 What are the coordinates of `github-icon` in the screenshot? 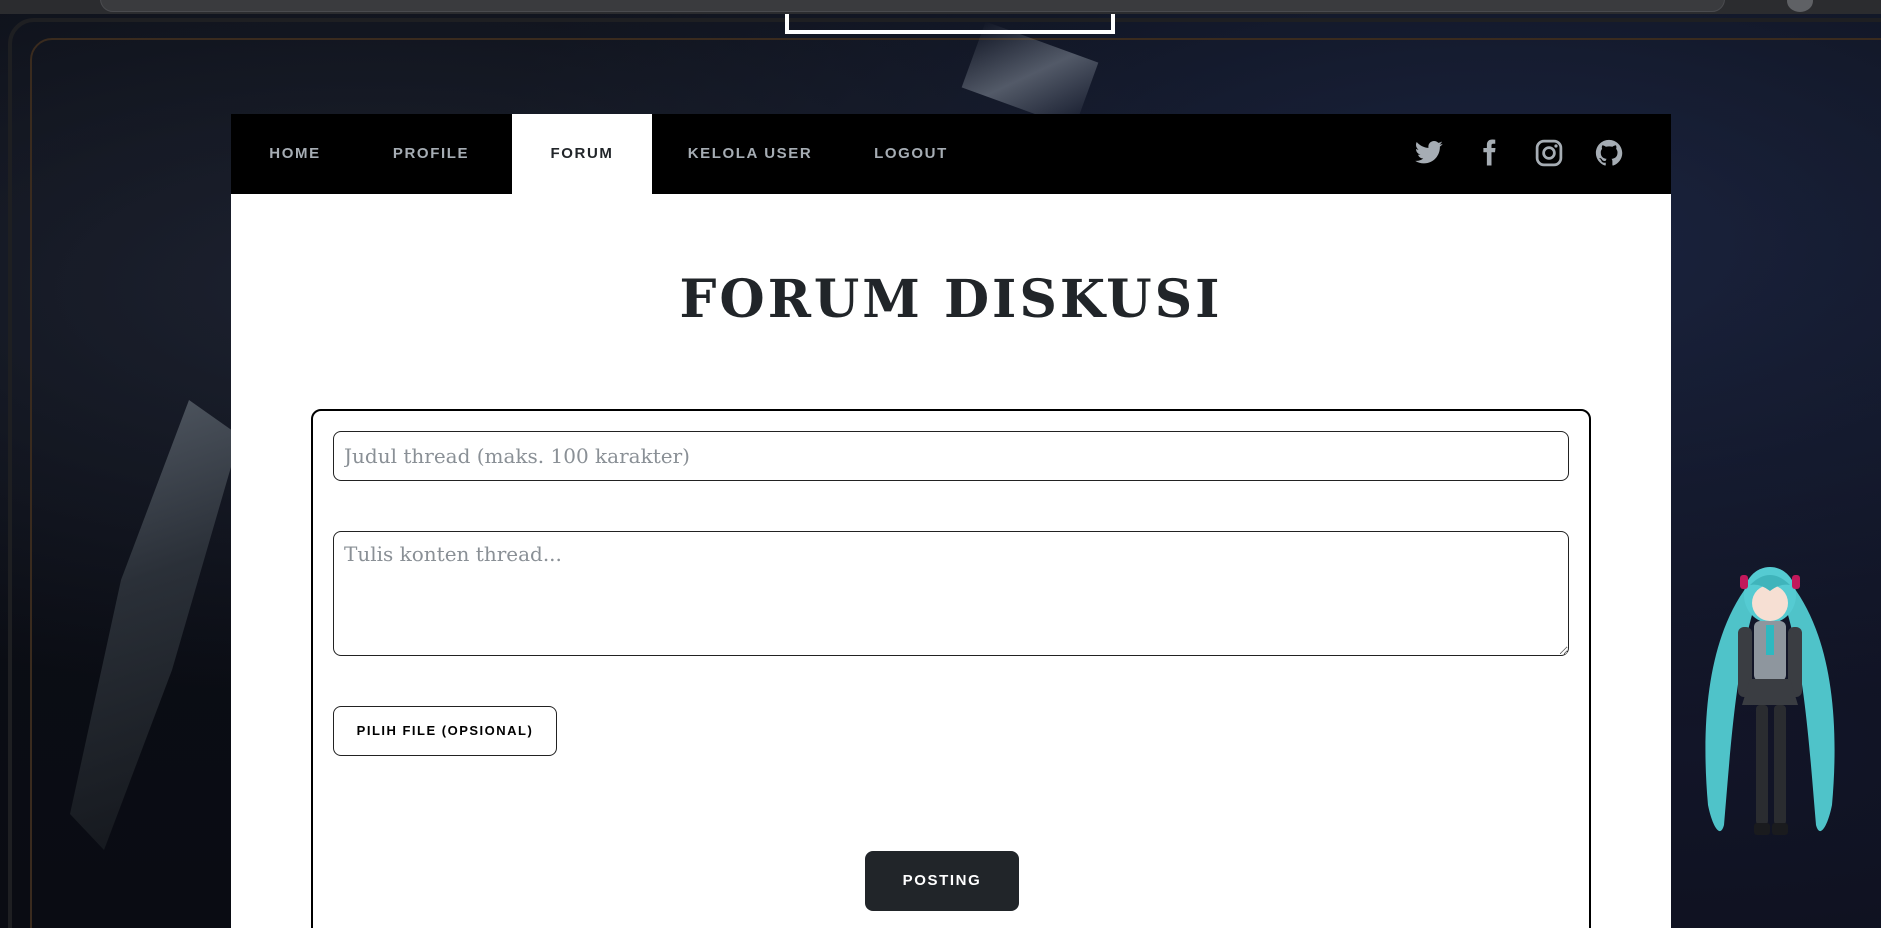 It's located at (1609, 153).